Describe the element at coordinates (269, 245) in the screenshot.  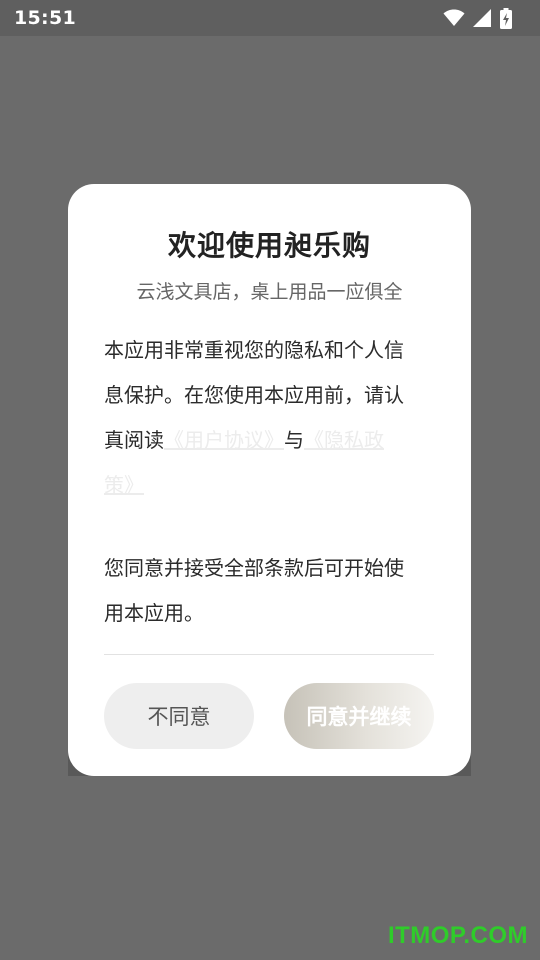
I see `dialog-title: 欢迎使用昶乐购` at that location.